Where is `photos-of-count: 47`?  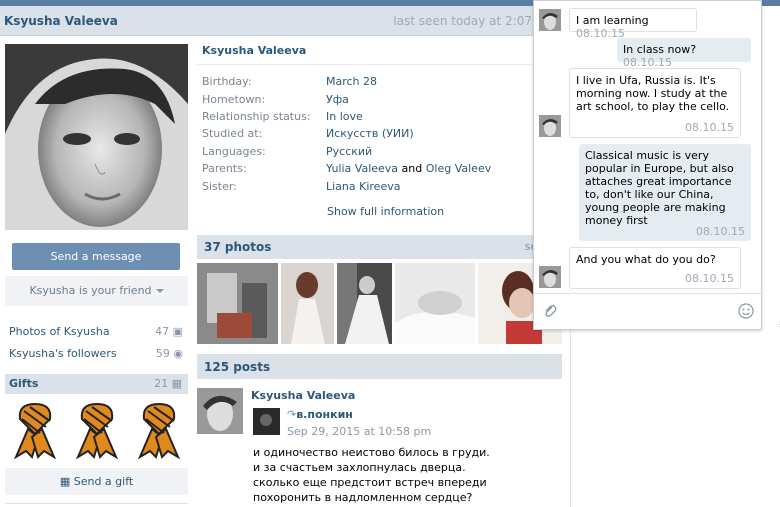
photos-of-count: 47 is located at coordinates (162, 331).